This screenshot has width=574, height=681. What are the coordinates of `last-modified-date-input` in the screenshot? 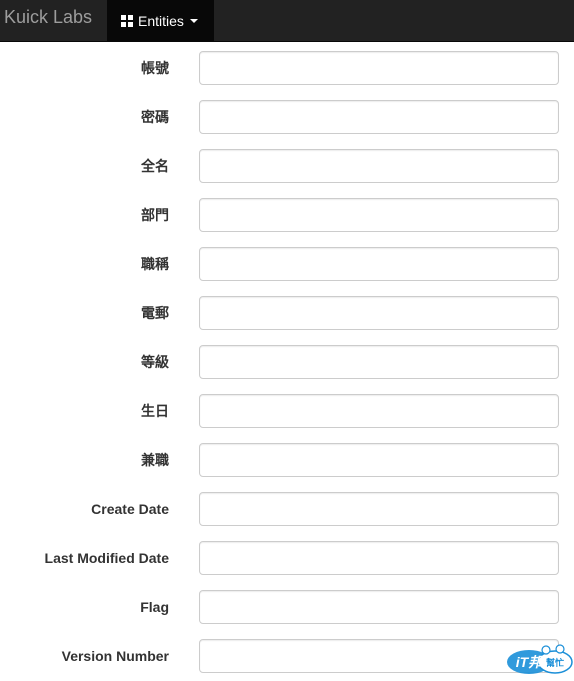 It's located at (379, 558).